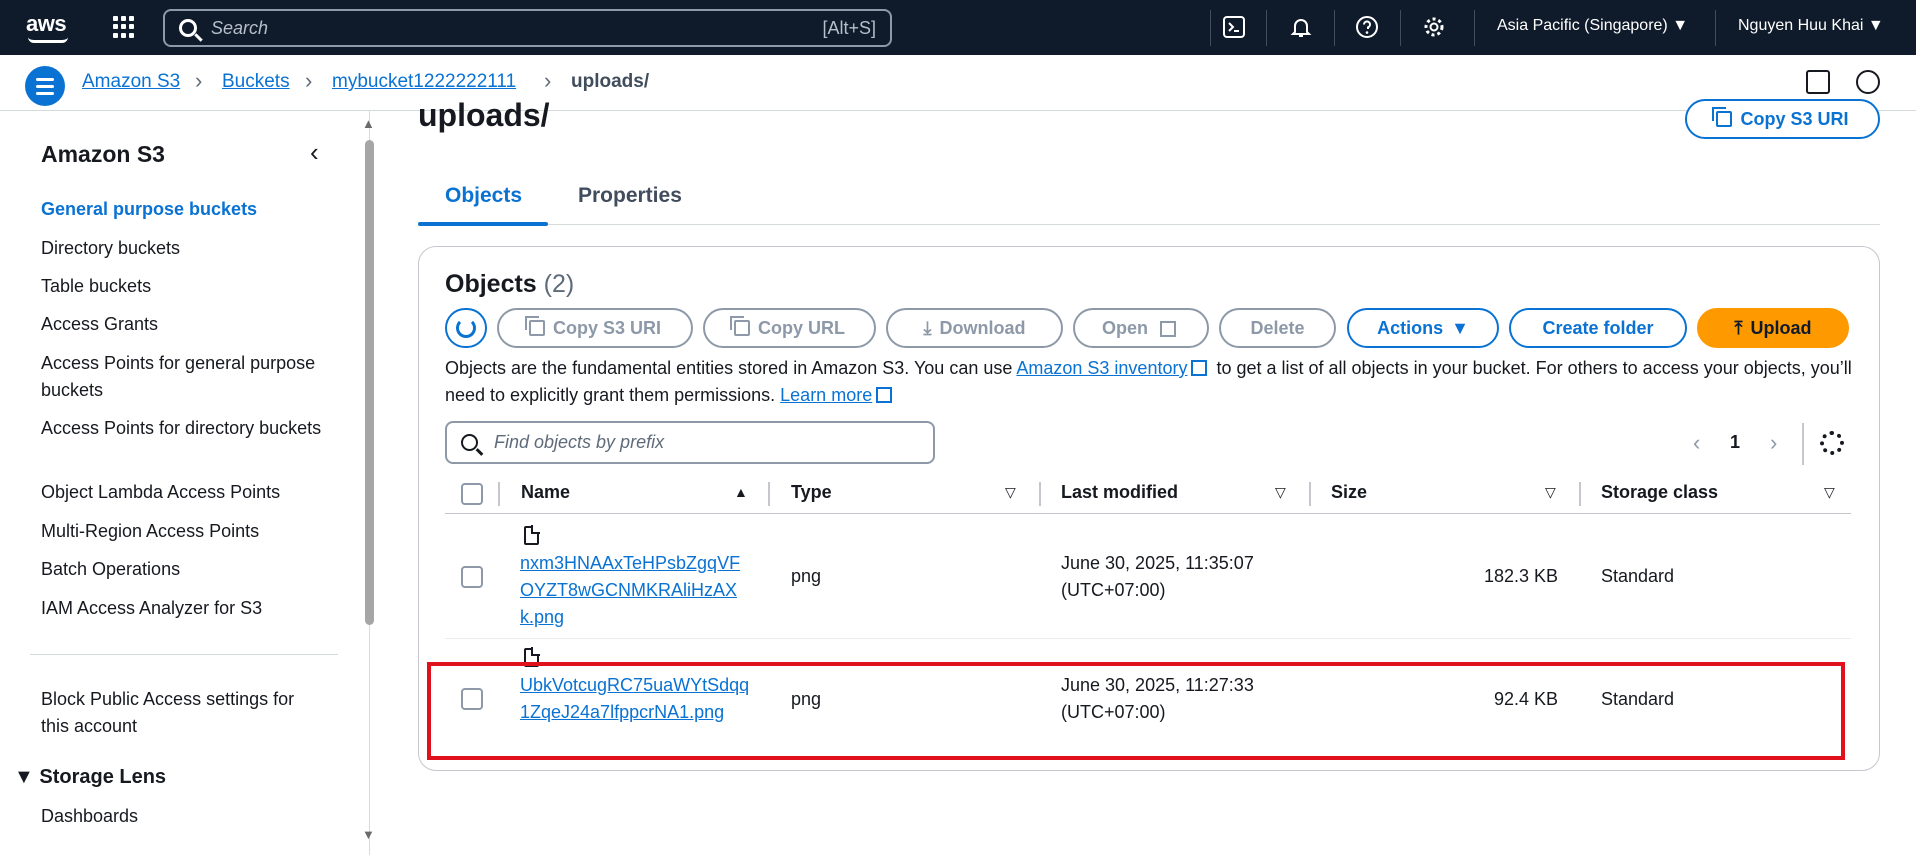  I want to click on sidebar-item-access-points-directory: Access Points for directory buckets, so click(183, 428).